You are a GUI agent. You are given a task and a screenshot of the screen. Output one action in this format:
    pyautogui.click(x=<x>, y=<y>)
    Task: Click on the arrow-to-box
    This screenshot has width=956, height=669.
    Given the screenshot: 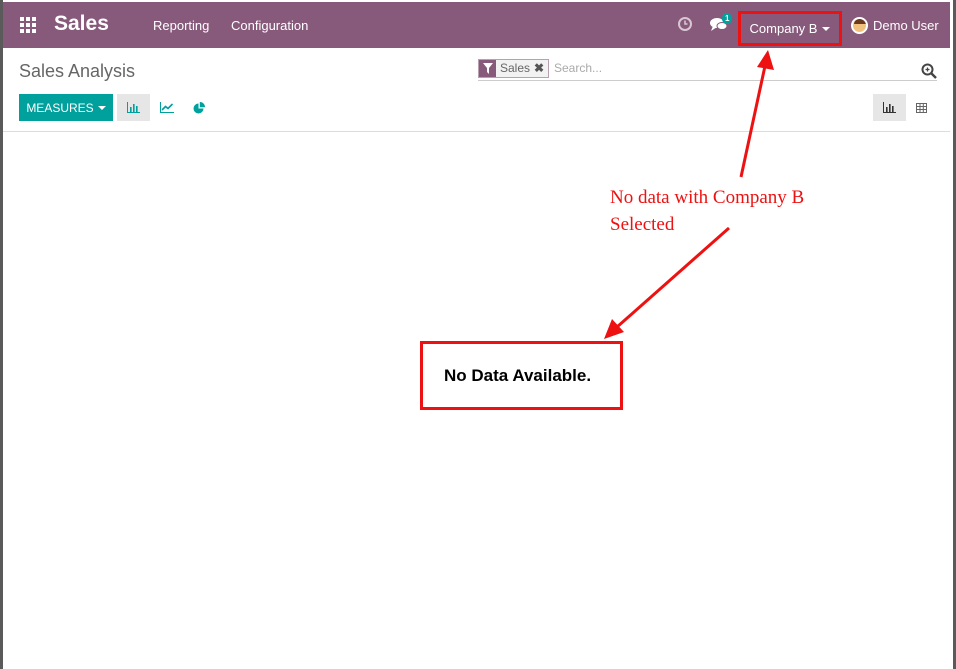 What is the action you would take?
    pyautogui.click(x=673, y=277)
    